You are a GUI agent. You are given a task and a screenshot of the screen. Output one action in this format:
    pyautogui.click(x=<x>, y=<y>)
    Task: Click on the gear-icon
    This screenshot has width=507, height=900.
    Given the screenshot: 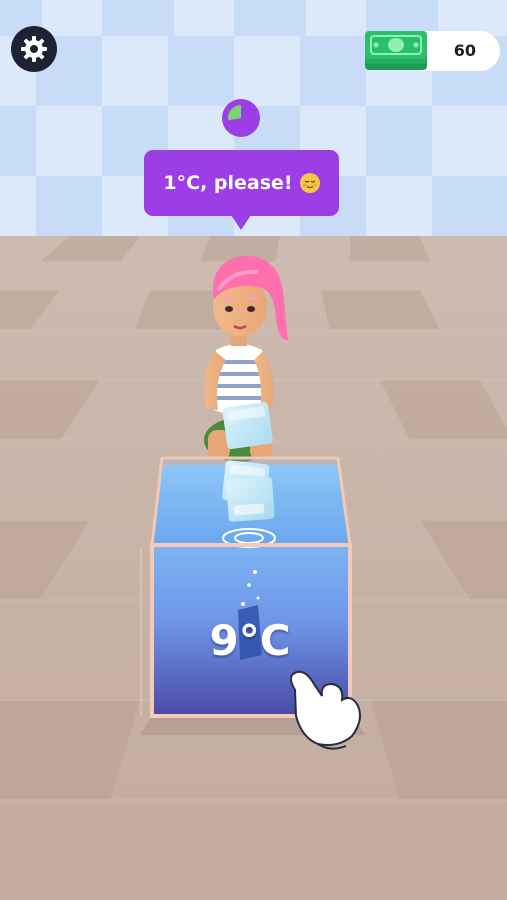 What is the action you would take?
    pyautogui.click(x=34, y=49)
    